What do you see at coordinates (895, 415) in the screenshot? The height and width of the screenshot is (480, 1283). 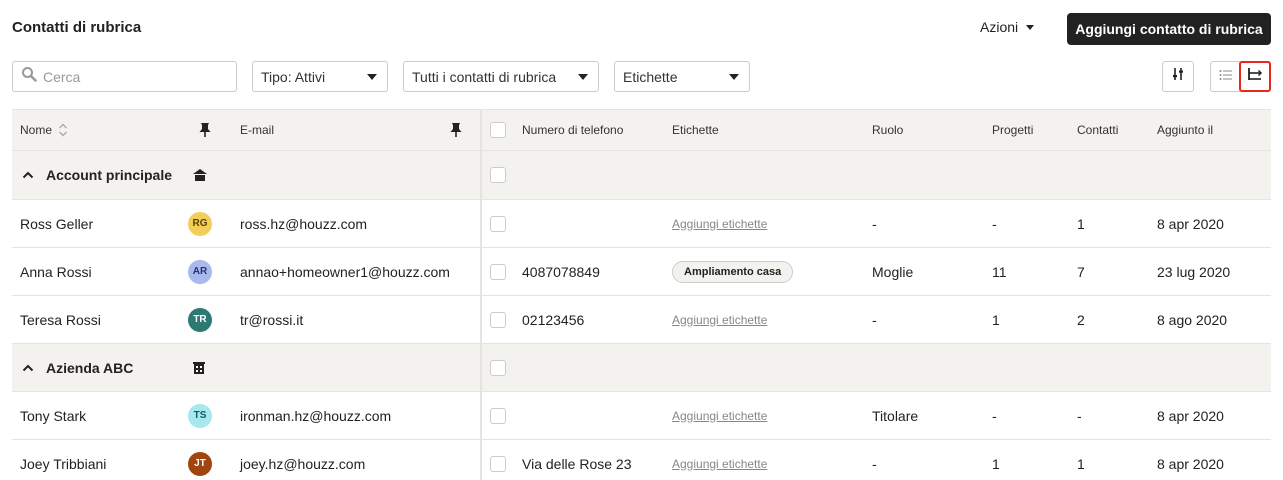 I see `contact-role: Titolare` at bounding box center [895, 415].